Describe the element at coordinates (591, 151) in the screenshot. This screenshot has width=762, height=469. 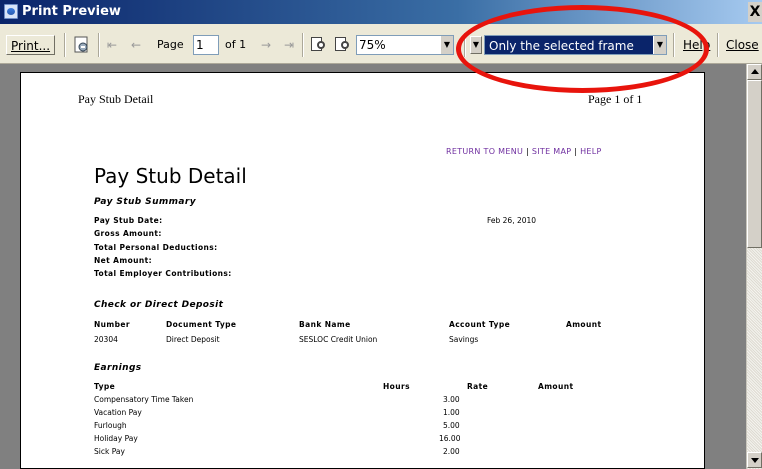
I see `help-link: HELP` at that location.